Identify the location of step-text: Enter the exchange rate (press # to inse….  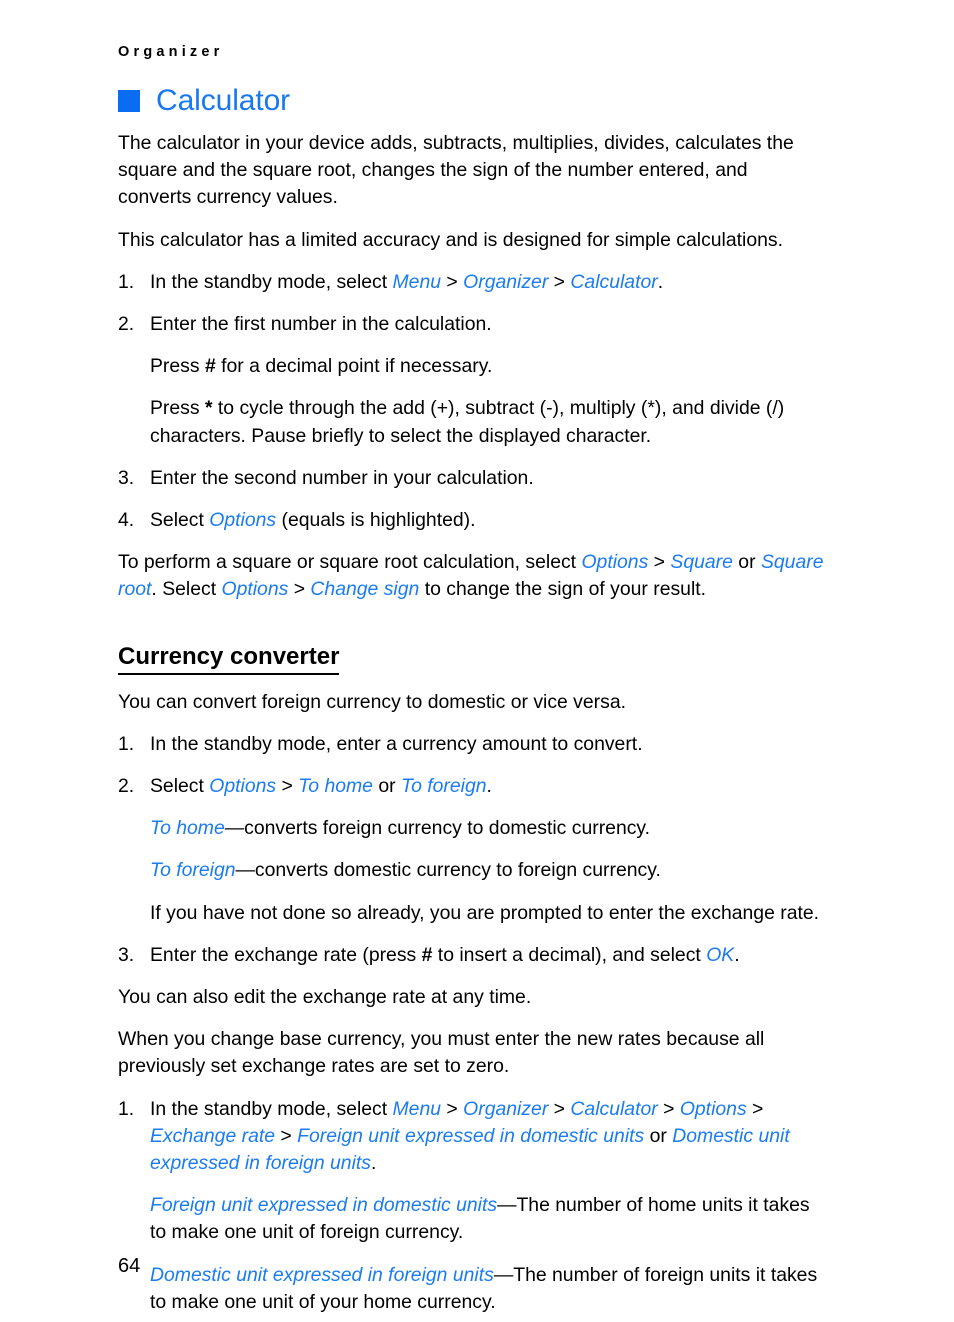
(445, 955).